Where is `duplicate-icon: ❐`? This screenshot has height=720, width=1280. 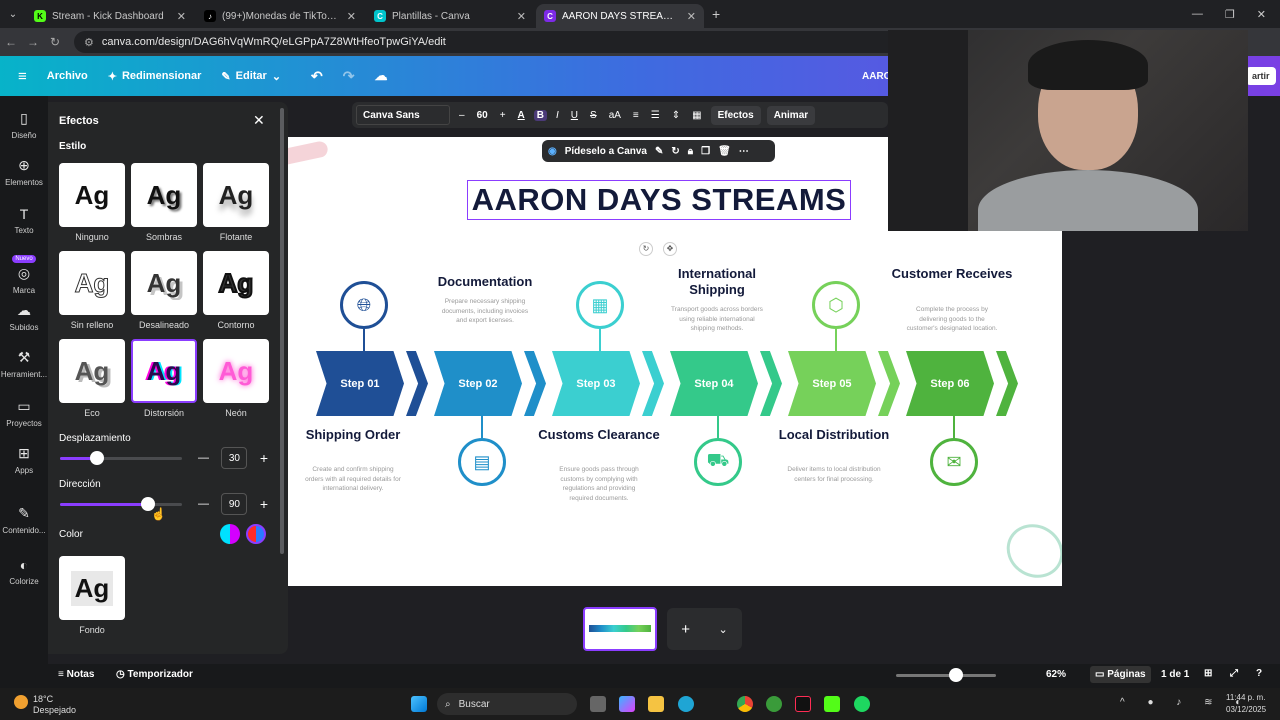
duplicate-icon: ❐ is located at coordinates (705, 151).